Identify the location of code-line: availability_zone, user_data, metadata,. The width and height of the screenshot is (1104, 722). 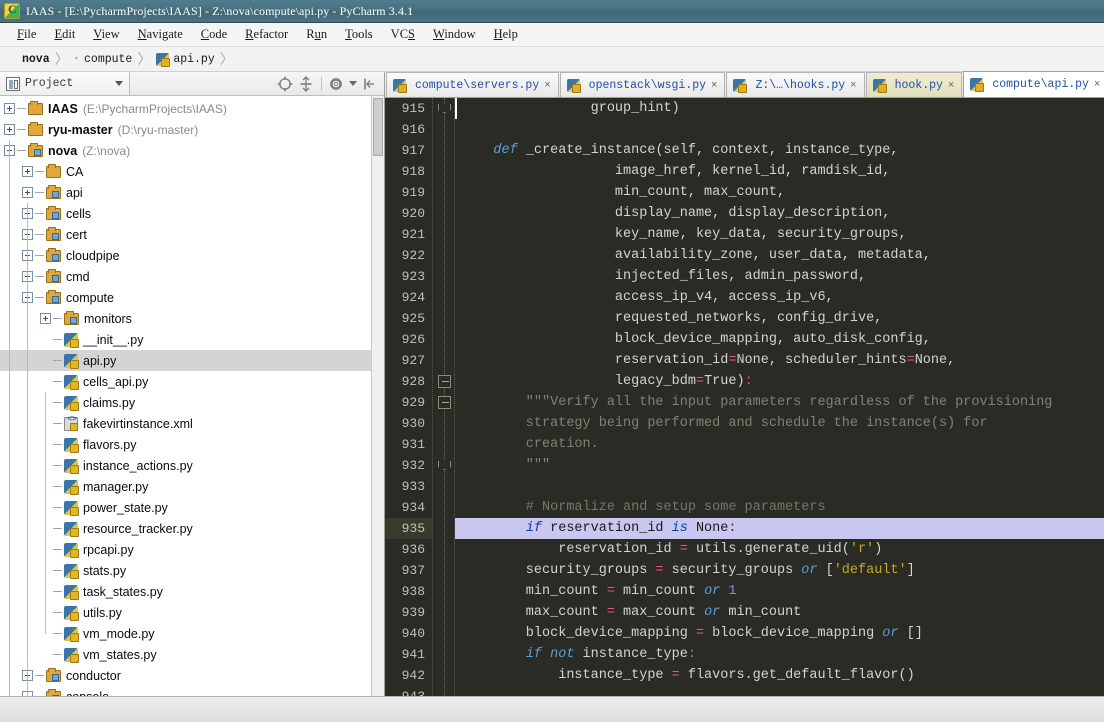
(779, 255).